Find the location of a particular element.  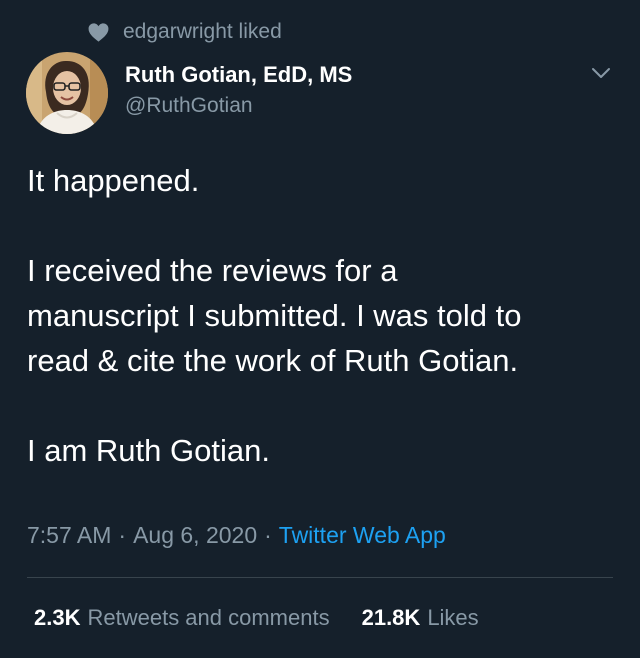

social-context: edgarwright liked is located at coordinates (185, 32).